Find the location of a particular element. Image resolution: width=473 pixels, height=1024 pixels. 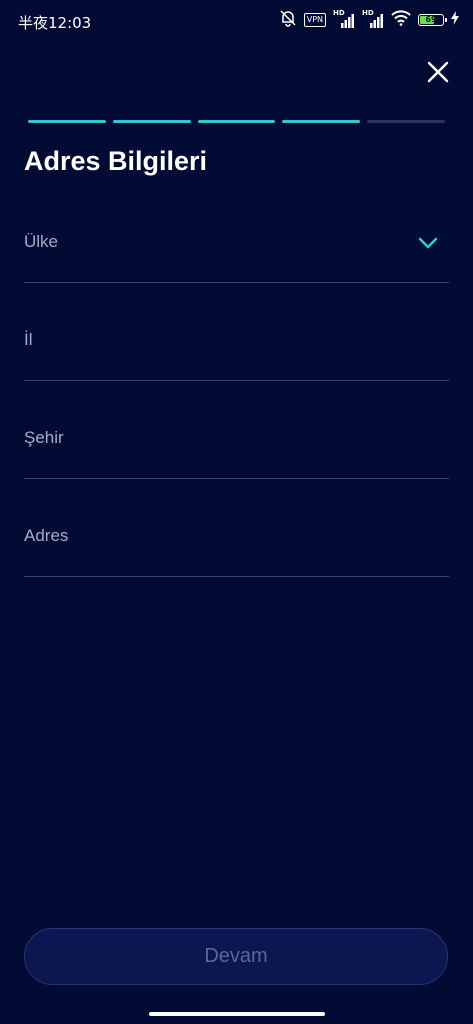

battery-icon: 69 is located at coordinates (432, 20).